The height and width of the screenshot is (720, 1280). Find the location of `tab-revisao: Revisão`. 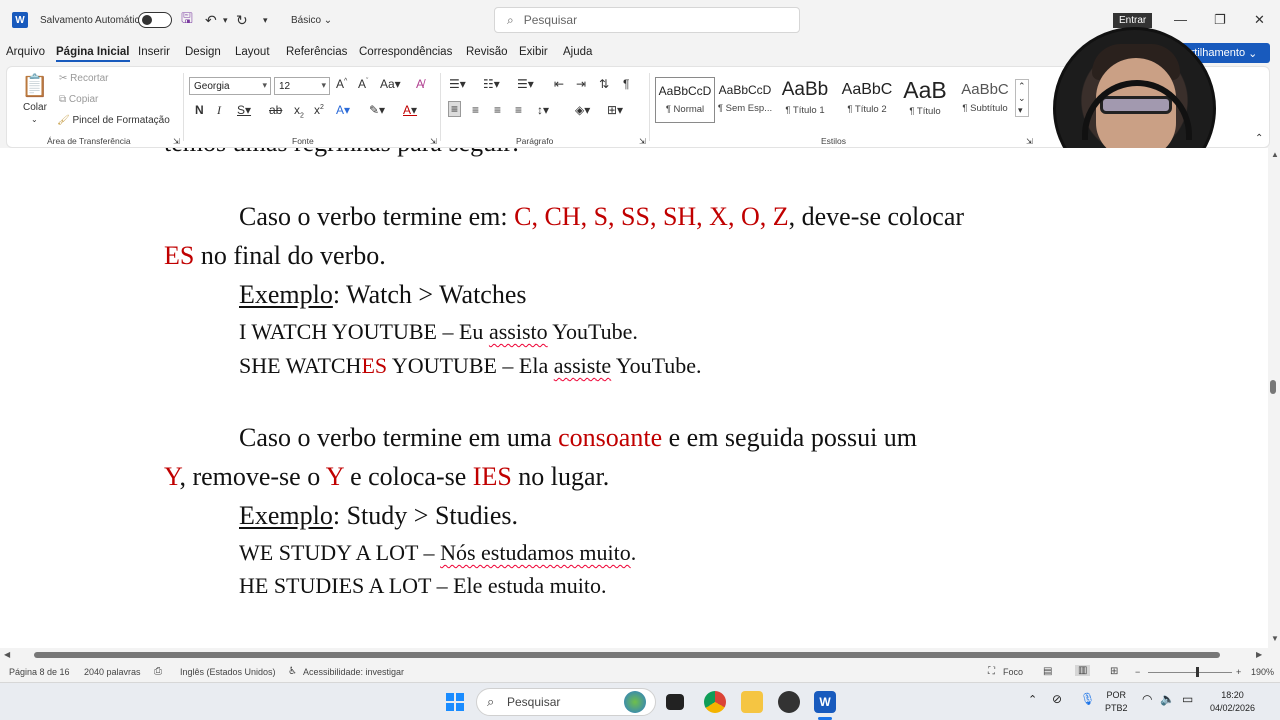

tab-revisao: Revisão is located at coordinates (487, 52).